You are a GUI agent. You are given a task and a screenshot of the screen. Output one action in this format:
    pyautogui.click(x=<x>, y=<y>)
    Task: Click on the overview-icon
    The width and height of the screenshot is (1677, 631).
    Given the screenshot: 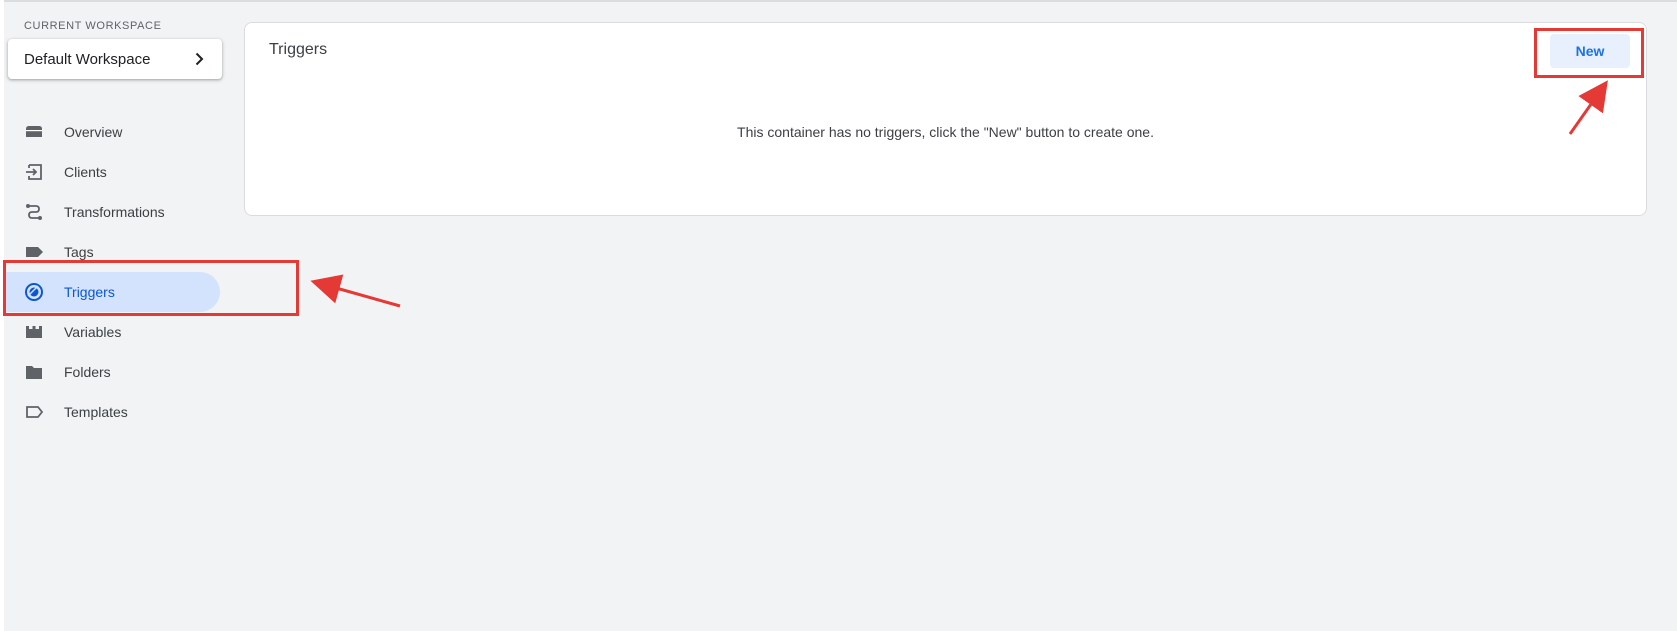 What is the action you would take?
    pyautogui.click(x=34, y=132)
    